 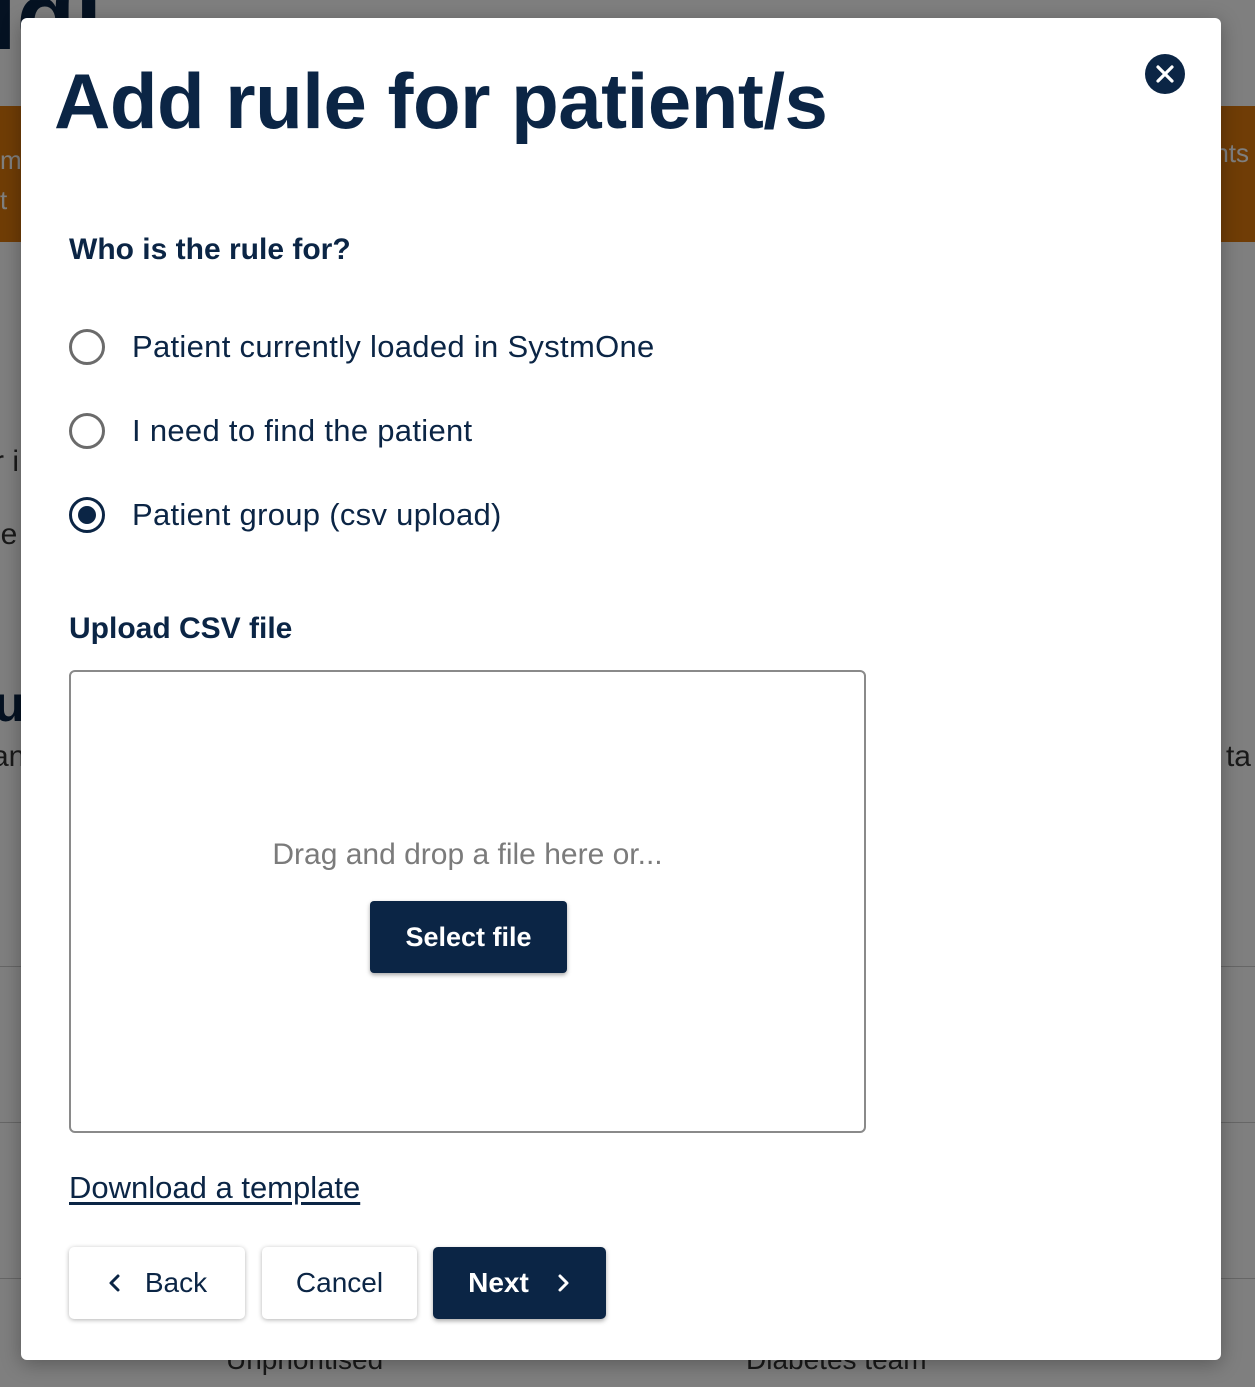 What do you see at coordinates (302, 430) in the screenshot?
I see `radio-label: I need to find the patient` at bounding box center [302, 430].